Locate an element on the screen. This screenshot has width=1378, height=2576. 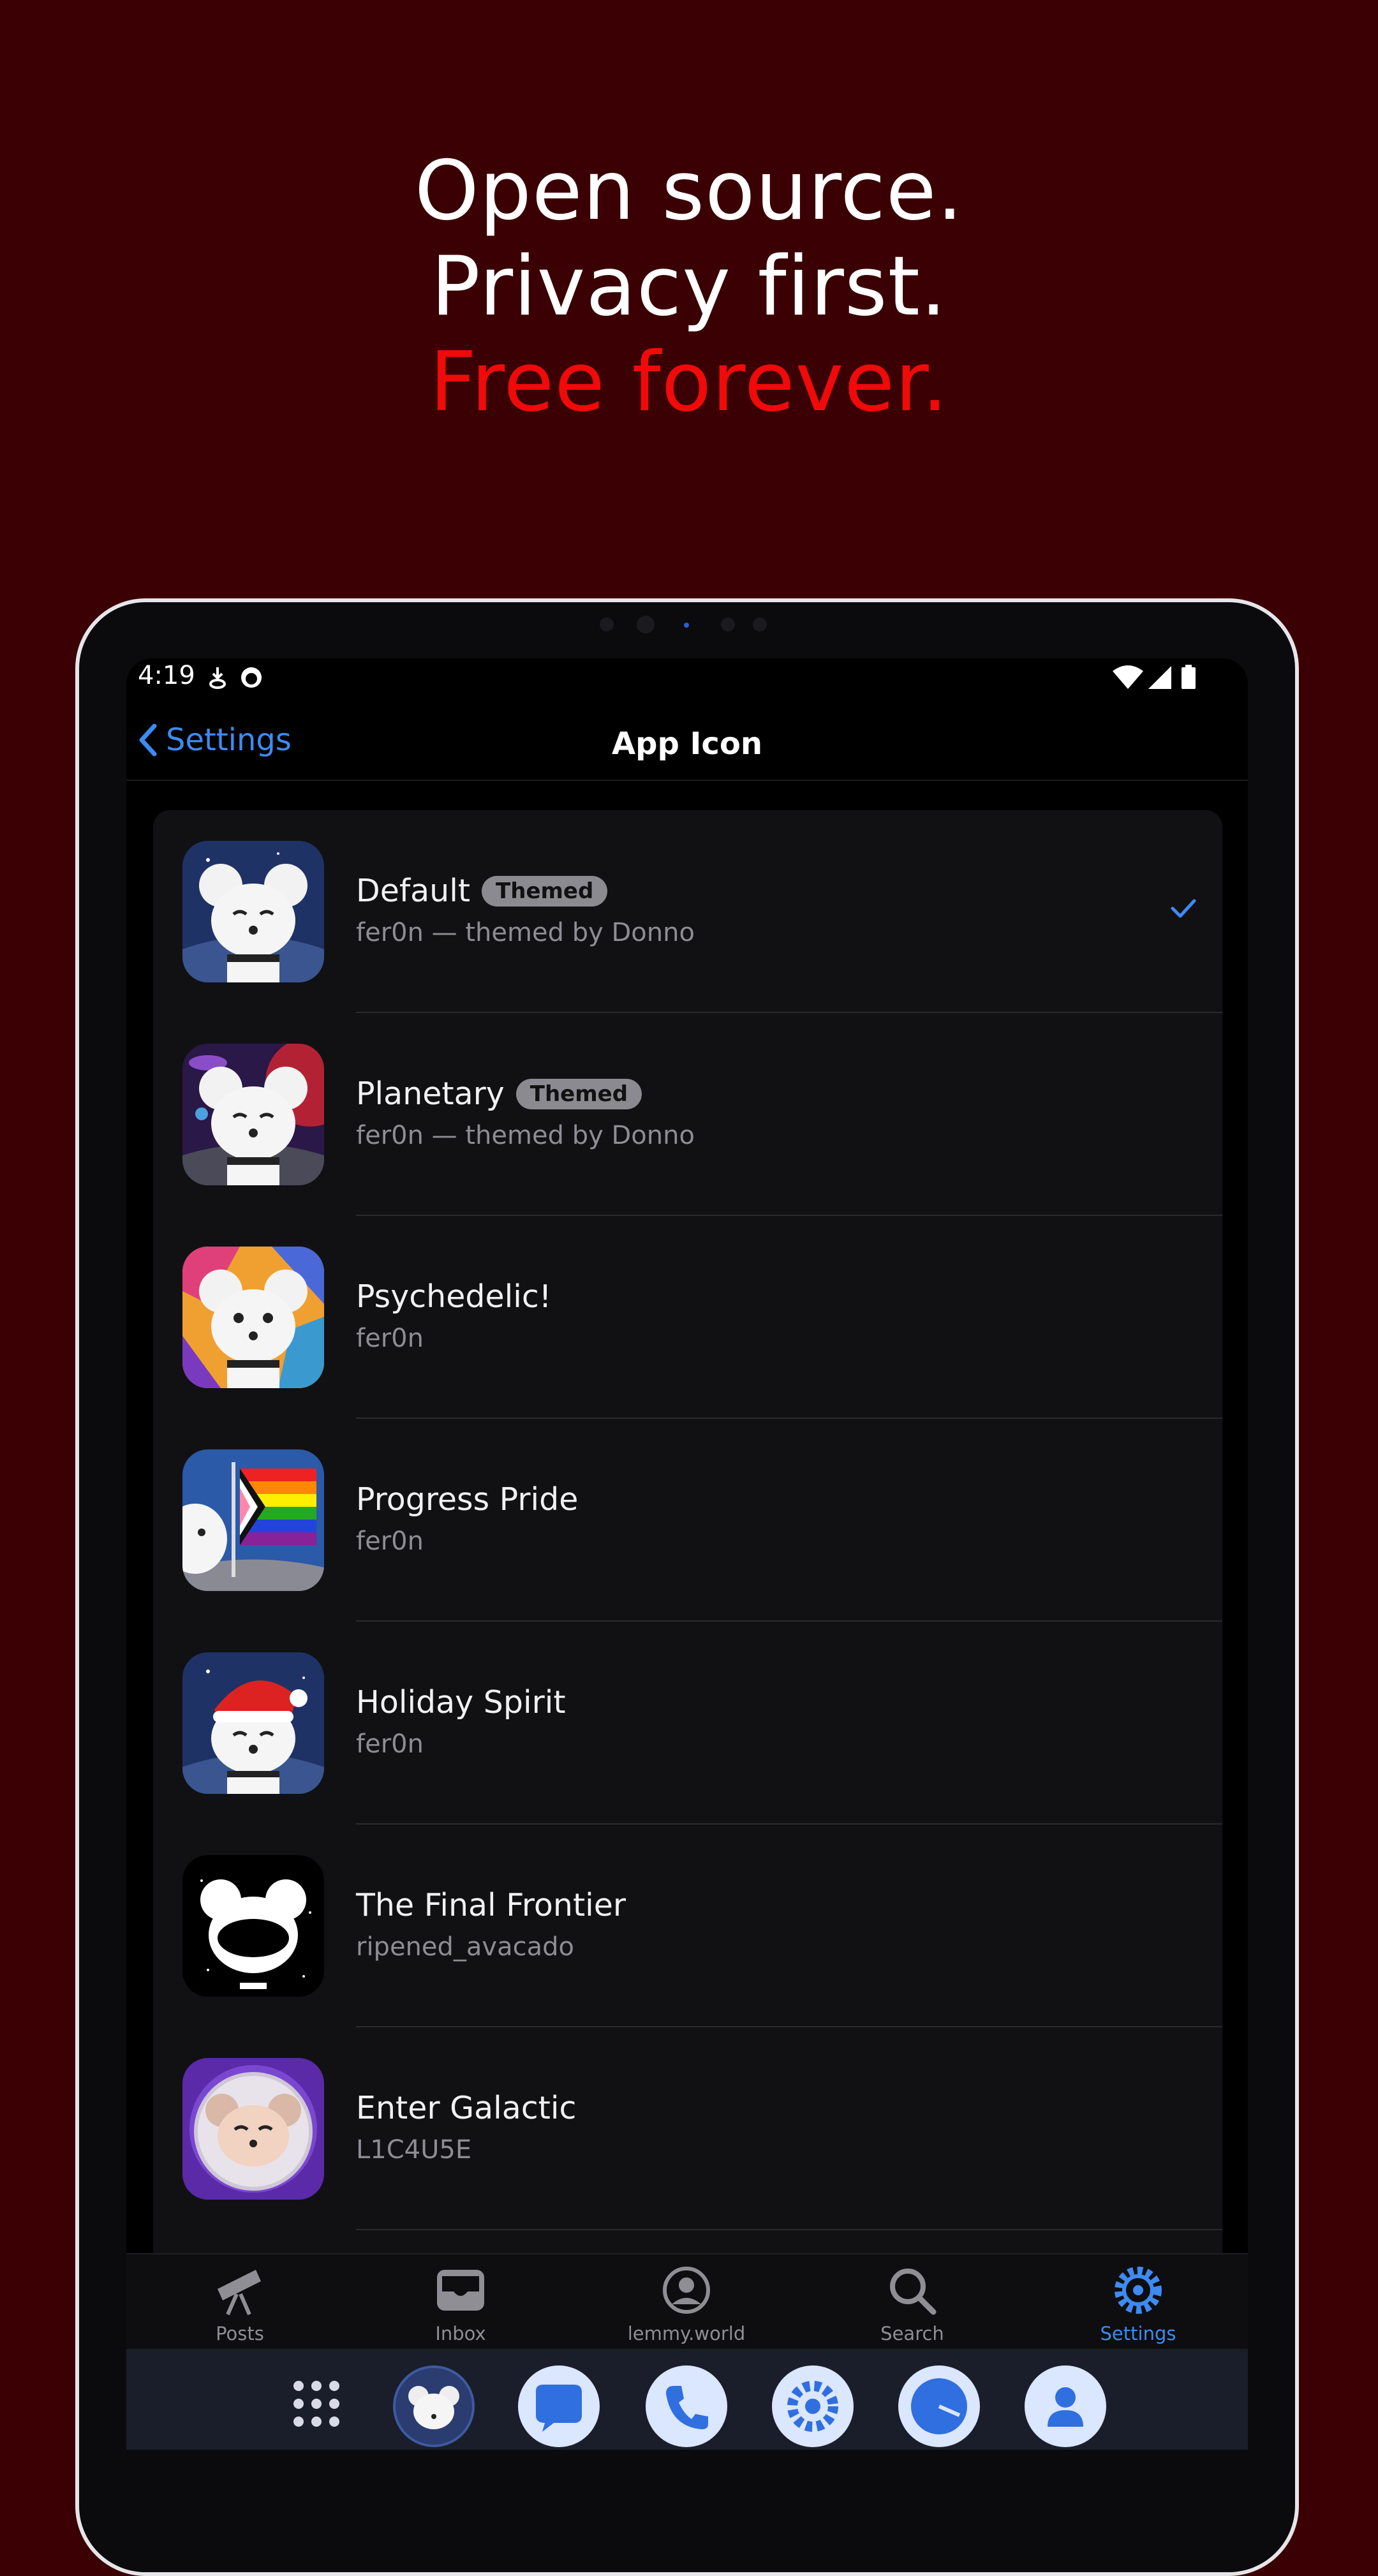
tab-label: Posts is located at coordinates (240, 2333).